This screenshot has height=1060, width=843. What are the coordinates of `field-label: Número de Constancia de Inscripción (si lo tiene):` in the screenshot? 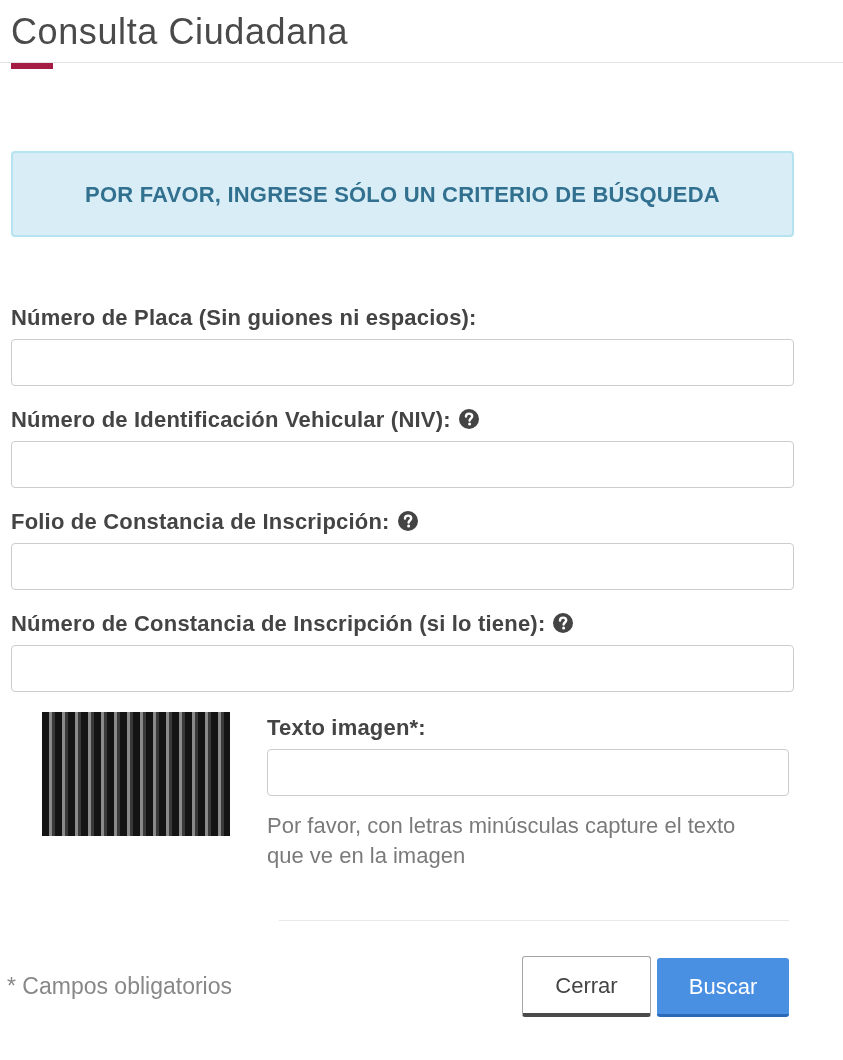 It's located at (278, 623).